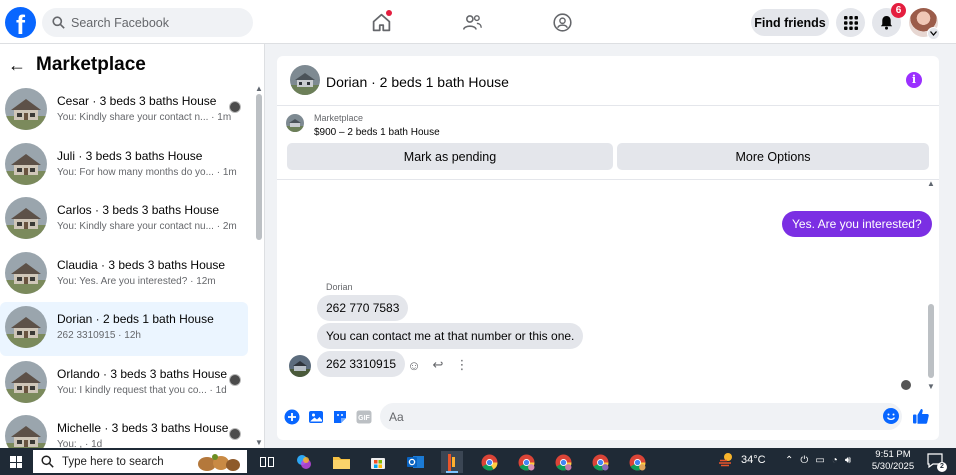 The width and height of the screenshot is (956, 475). I want to click on conversation-title: Michelle · 3 beds 3 baths House, so click(143, 428).